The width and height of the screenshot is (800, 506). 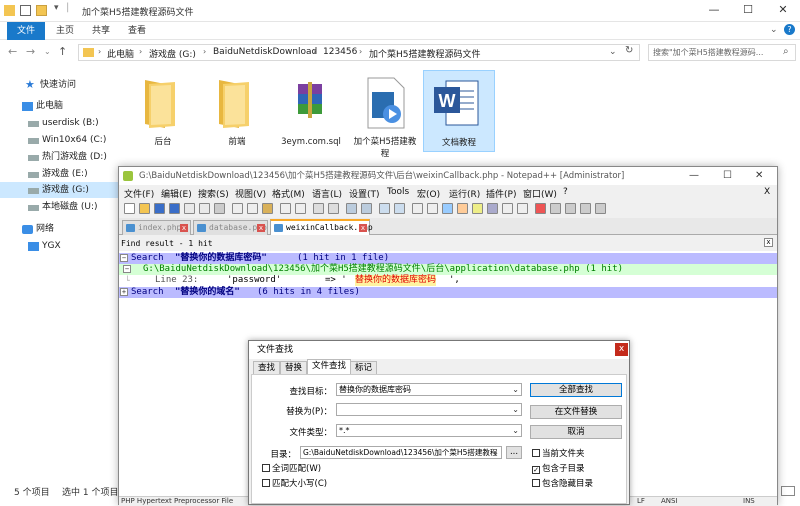 What do you see at coordinates (448, 292) in the screenshot?
I see `search-line: + Search "替换你的域名" (6 hits in 4 files)` at bounding box center [448, 292].